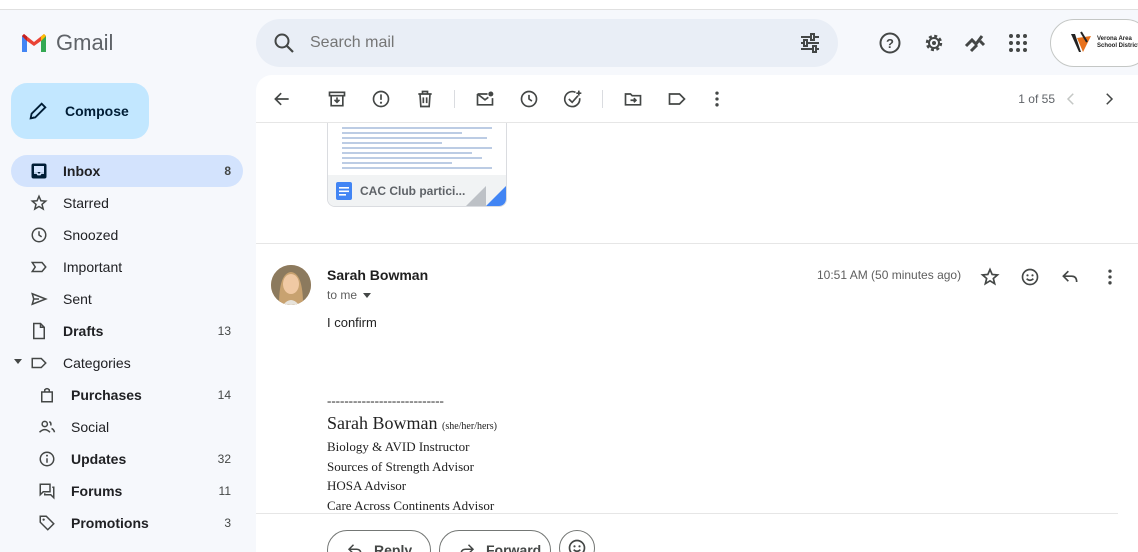  Describe the element at coordinates (1110, 277) in the screenshot. I see `message-more-icon` at that location.